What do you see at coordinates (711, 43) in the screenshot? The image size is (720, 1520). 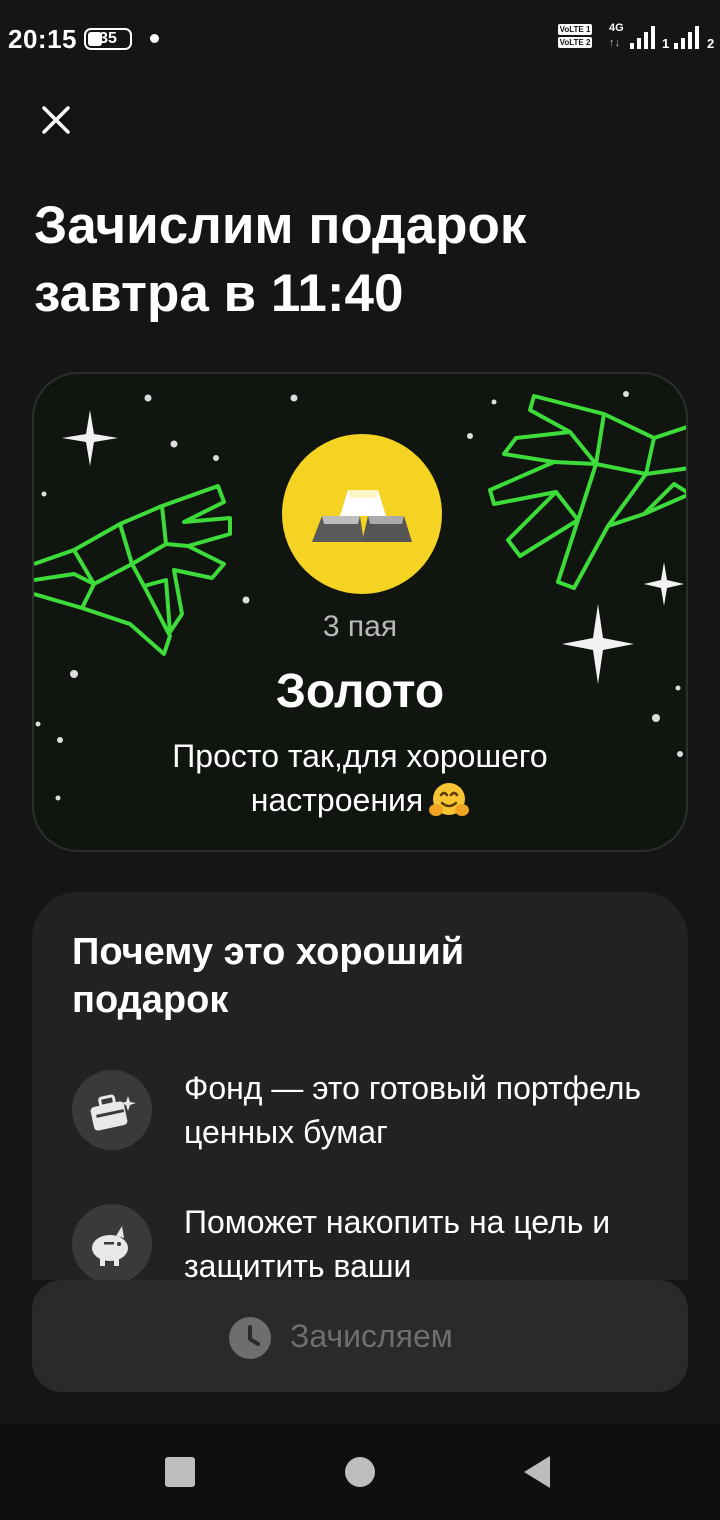 I see `sim2-number: 2` at bounding box center [711, 43].